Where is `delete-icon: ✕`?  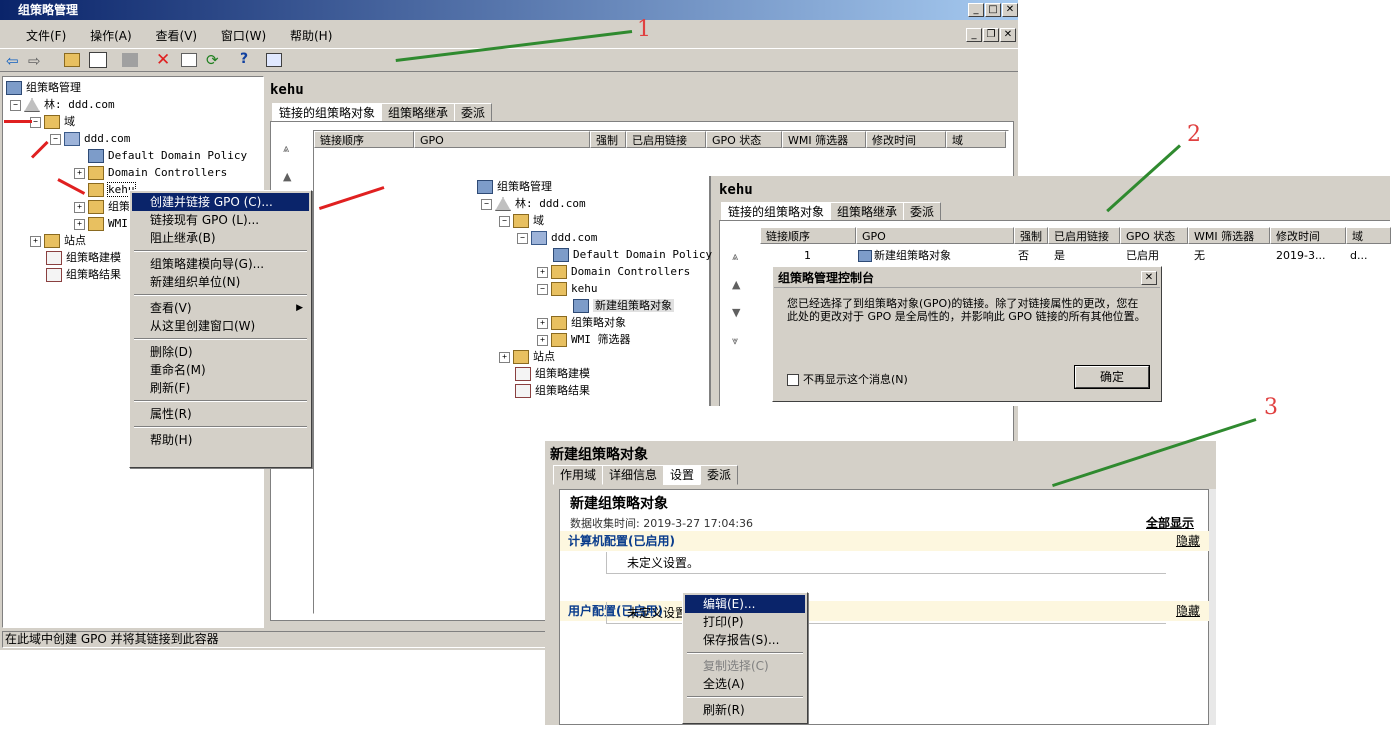
delete-icon: ✕ is located at coordinates (163, 60).